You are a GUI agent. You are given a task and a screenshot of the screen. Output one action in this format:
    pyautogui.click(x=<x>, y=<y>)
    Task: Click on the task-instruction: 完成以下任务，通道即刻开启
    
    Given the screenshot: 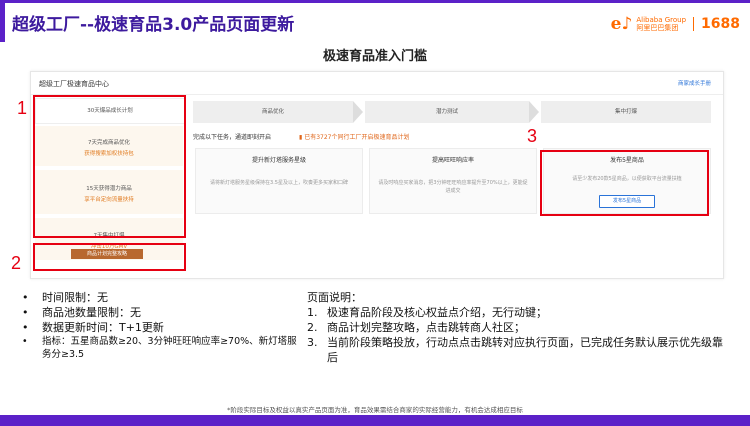 What is the action you would take?
    pyautogui.click(x=232, y=137)
    